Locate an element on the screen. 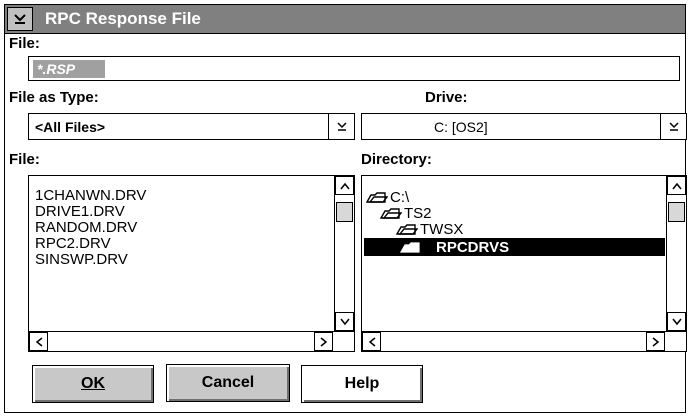 The height and width of the screenshot is (417, 690). file-list-vertical-scrollbar is located at coordinates (344, 253).